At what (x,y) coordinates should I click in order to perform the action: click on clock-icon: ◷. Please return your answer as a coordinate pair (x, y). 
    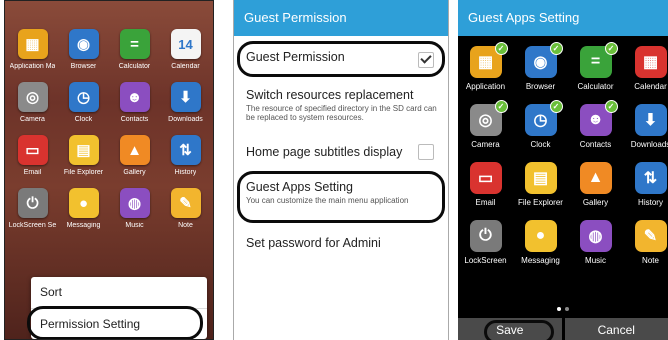
    Looking at the image, I should click on (83, 97).